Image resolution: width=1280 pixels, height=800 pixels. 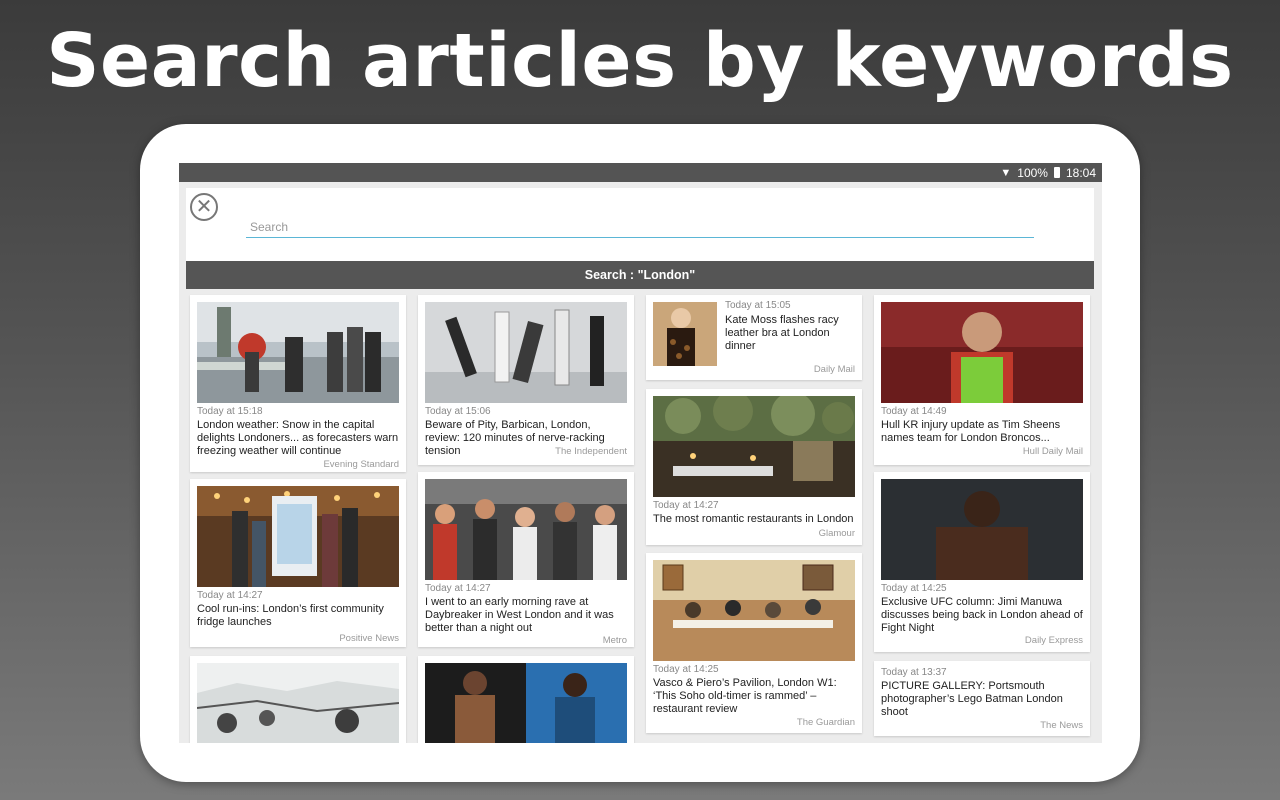 What do you see at coordinates (640, 172) in the screenshot?
I see `status-bar: ▼ 100% 18:04` at bounding box center [640, 172].